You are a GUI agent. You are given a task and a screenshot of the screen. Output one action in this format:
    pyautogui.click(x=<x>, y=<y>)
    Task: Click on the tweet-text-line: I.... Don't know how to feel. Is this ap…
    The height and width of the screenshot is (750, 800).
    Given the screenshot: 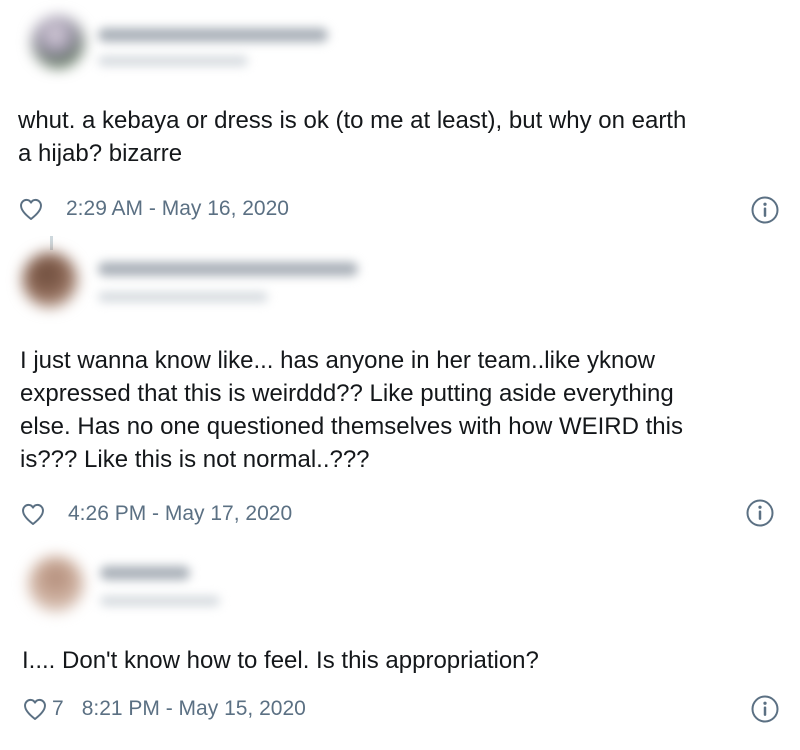 What is the action you would take?
    pyautogui.click(x=280, y=660)
    